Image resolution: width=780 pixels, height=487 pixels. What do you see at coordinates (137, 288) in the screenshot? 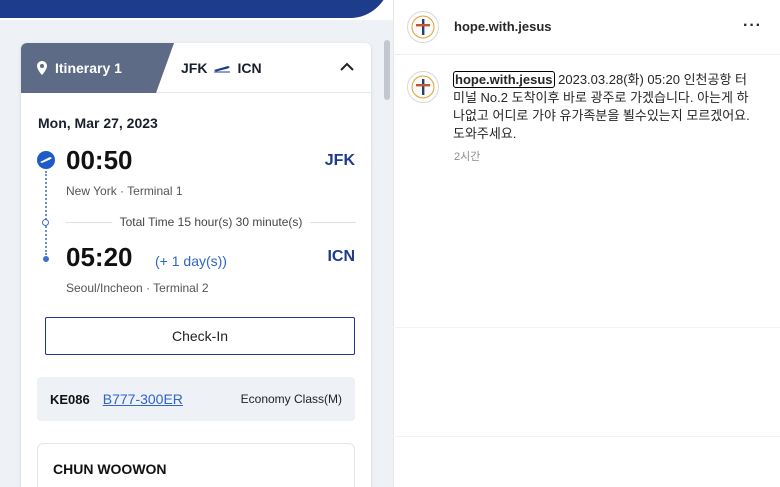
I see `arrival-place: Seoul/Incheon · Terminal 2` at bounding box center [137, 288].